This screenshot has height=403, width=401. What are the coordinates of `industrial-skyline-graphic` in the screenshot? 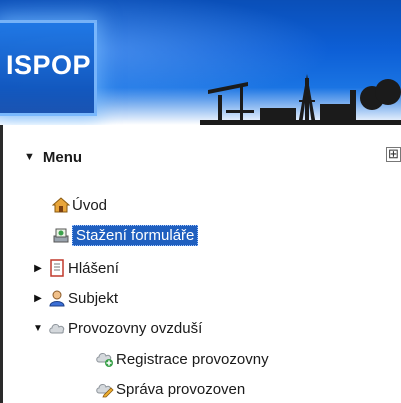 It's located at (300, 99).